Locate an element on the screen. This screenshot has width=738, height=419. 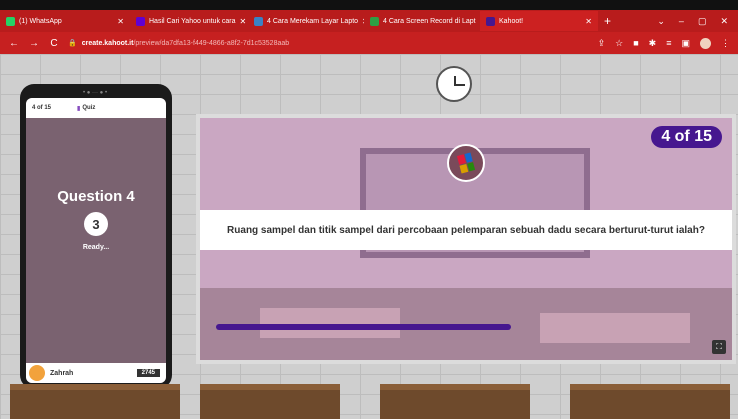
kahoot-icon is located at coordinates (490, 21).